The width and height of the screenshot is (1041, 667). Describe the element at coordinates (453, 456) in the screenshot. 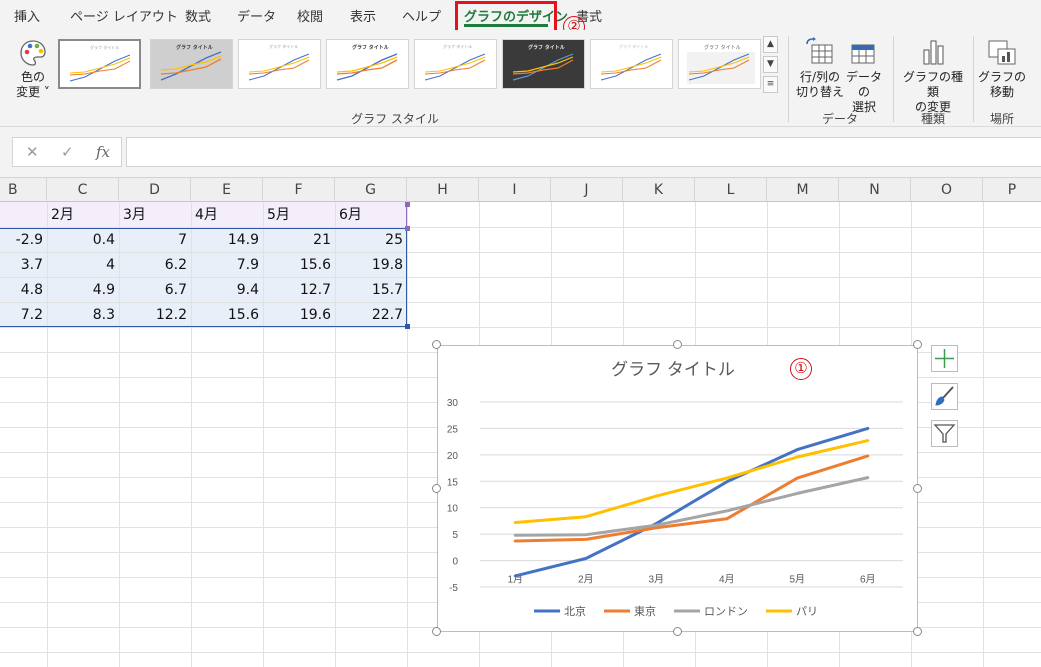

I see `y-tick-label: 20` at that location.